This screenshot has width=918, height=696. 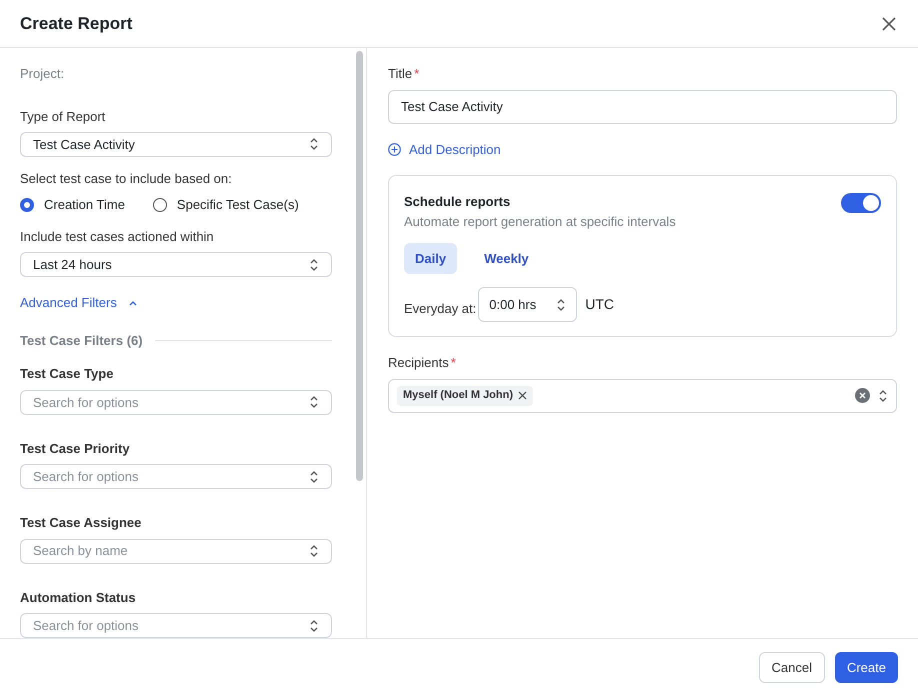 I want to click on dialog-title: Create Report, so click(x=76, y=23).